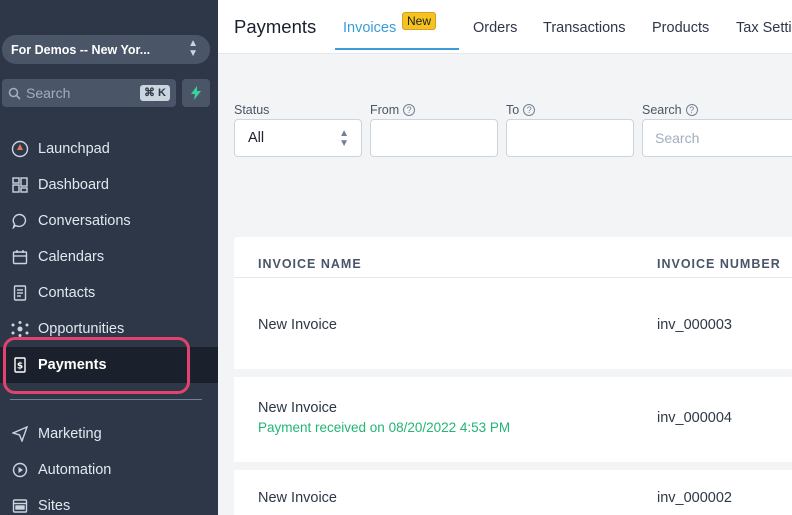  What do you see at coordinates (495, 28) in the screenshot?
I see `tab-orders: Orders` at bounding box center [495, 28].